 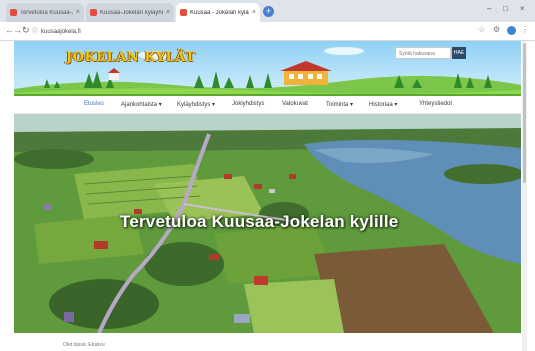 I want to click on nav-item-toiminta: Toiminta ▾, so click(x=339, y=104).